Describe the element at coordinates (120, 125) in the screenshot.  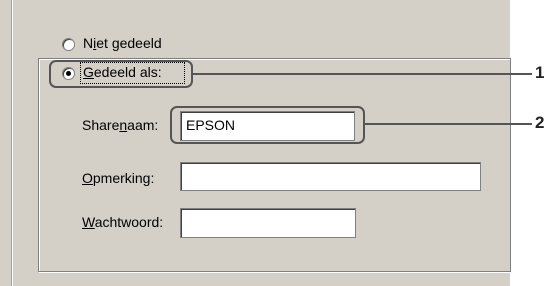
I see `share-name-label: Sharenaam:` at that location.